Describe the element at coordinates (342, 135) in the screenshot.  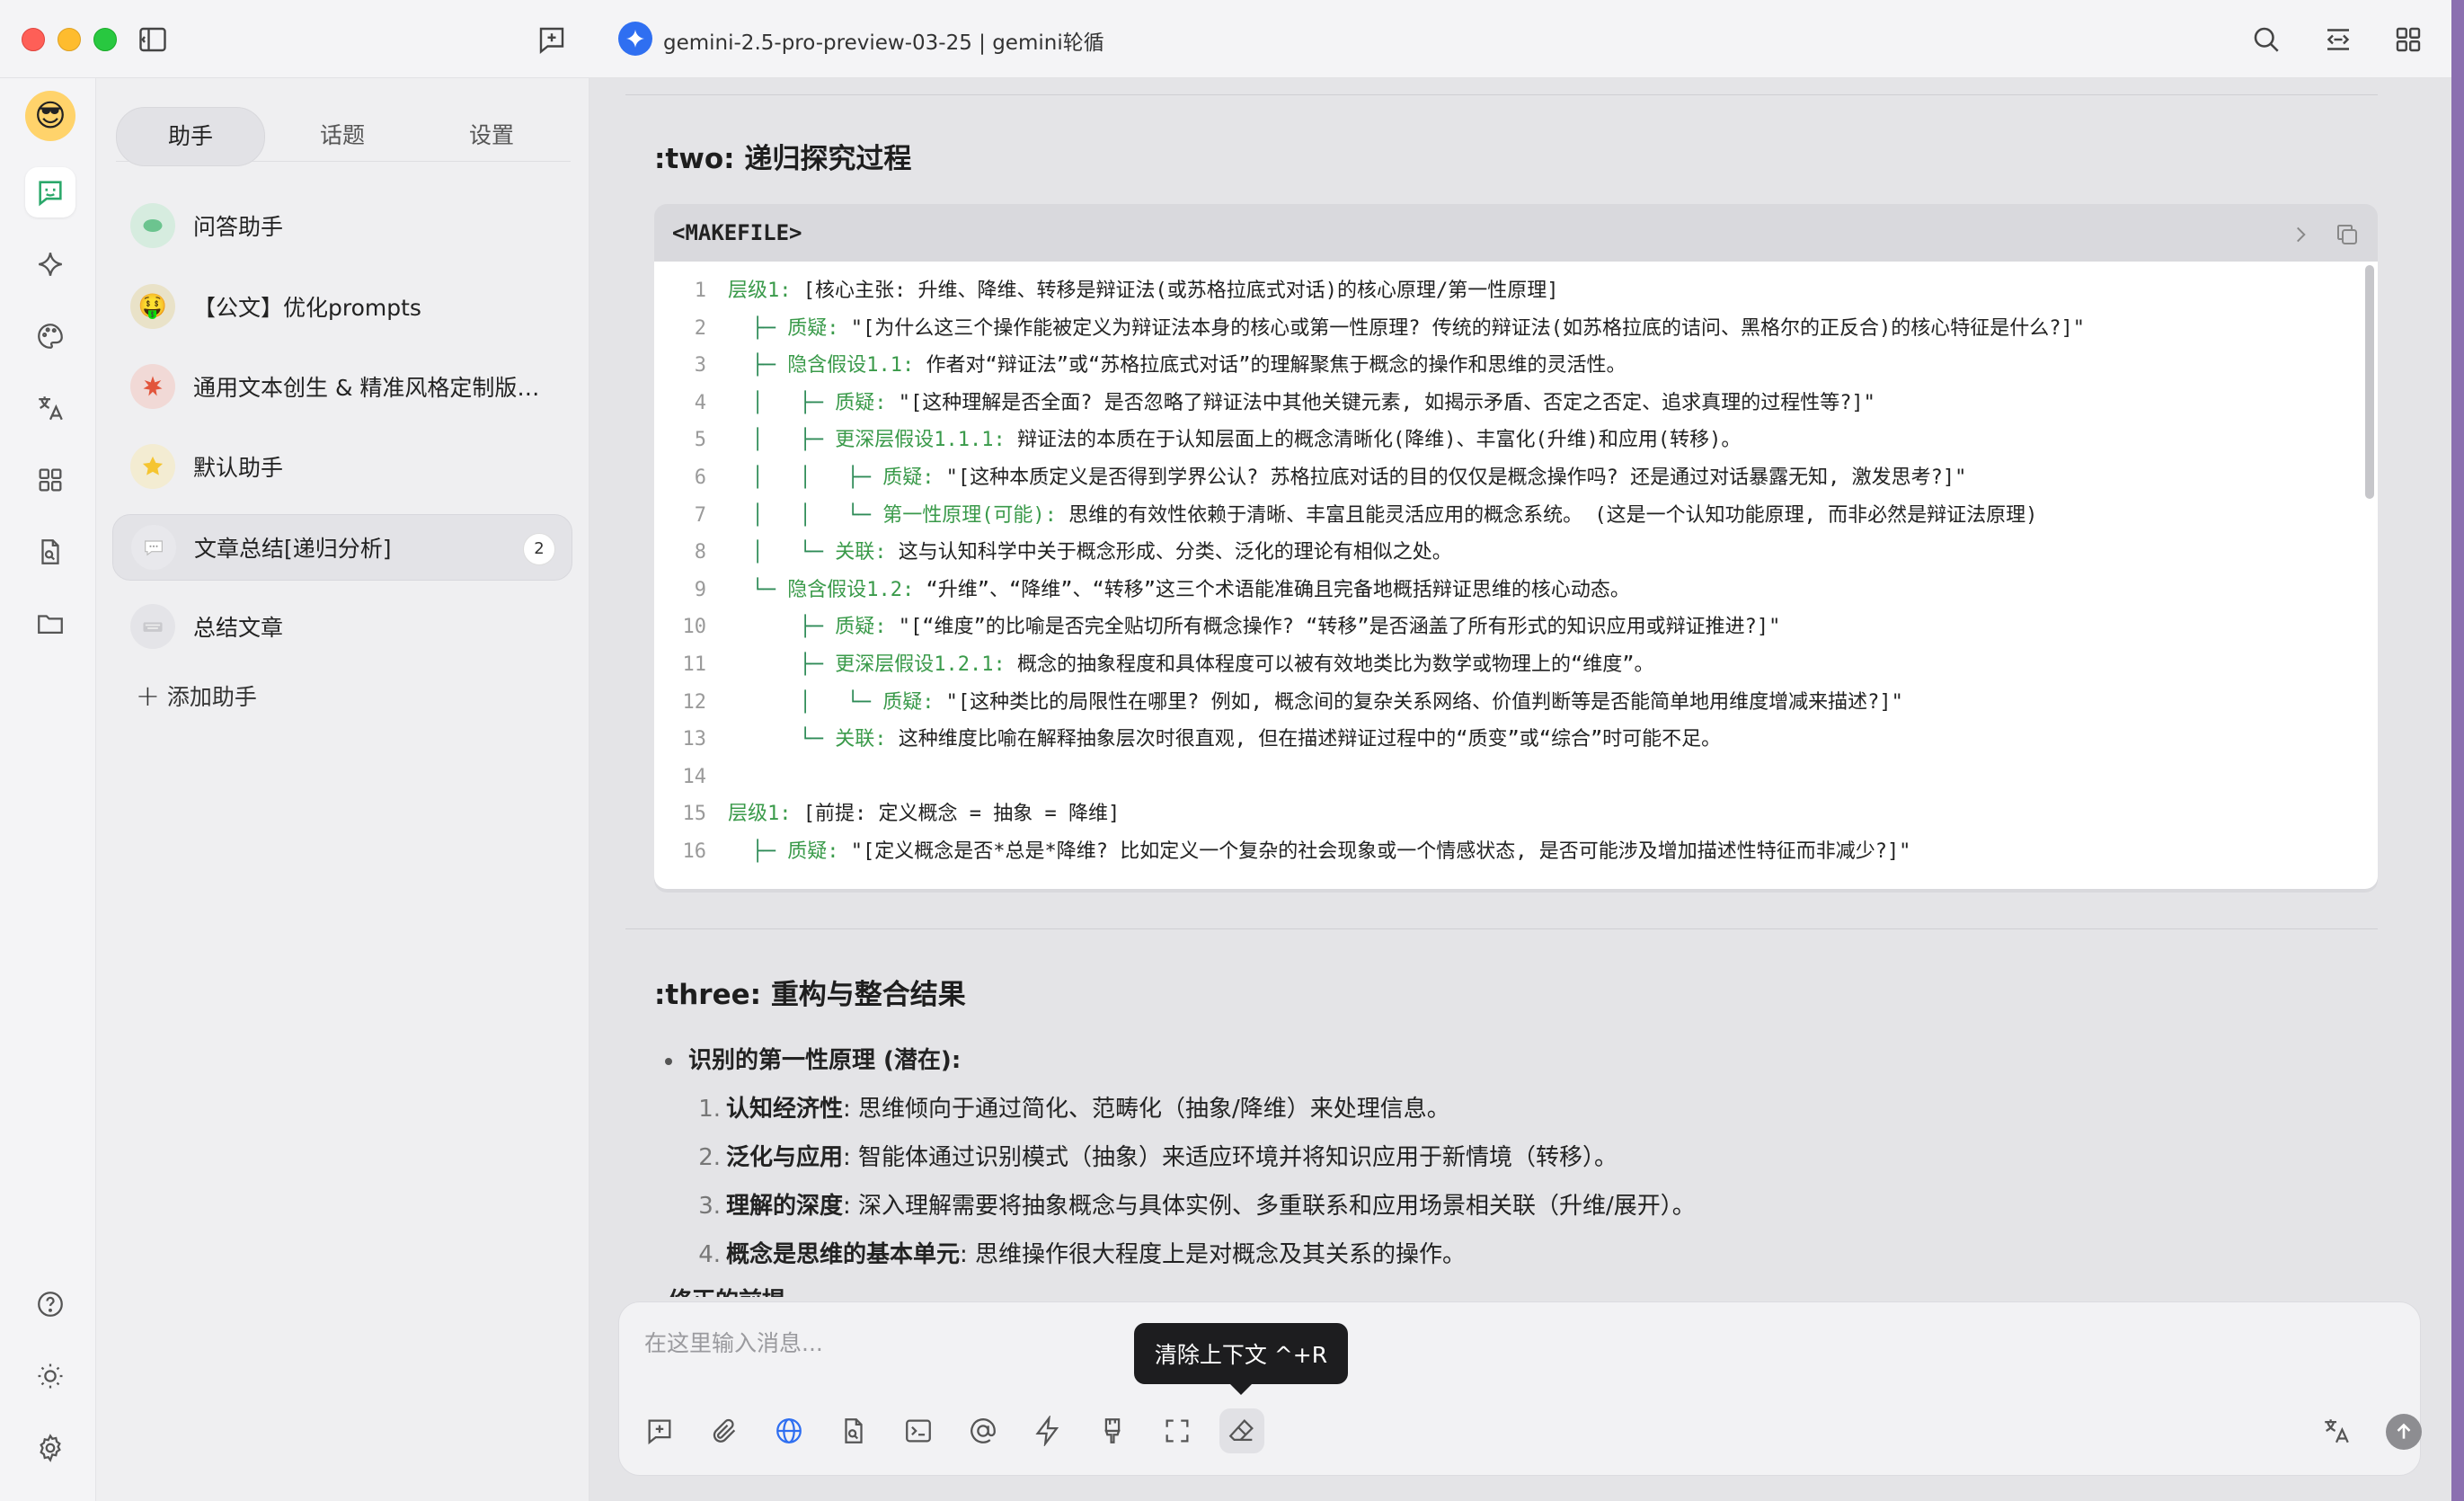
I see `tab-topics: 话题` at that location.